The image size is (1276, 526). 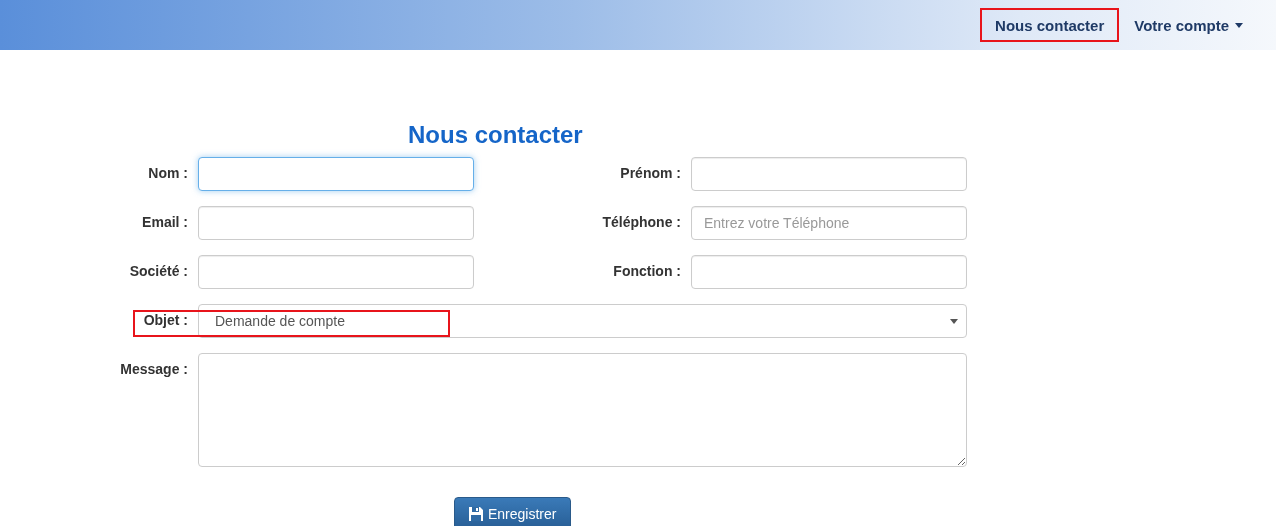 I want to click on field-label: Message :, so click(x=153, y=369).